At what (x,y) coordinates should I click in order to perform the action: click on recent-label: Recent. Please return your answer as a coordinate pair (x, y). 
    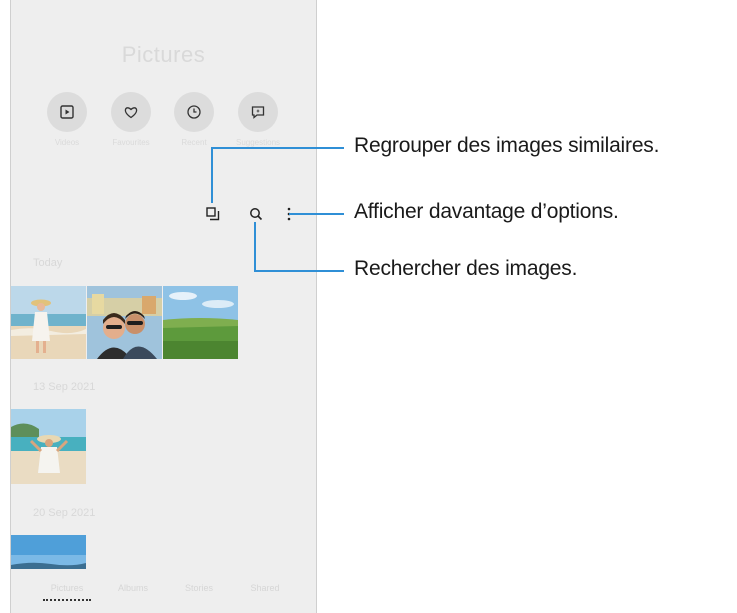
    Looking at the image, I should click on (194, 142).